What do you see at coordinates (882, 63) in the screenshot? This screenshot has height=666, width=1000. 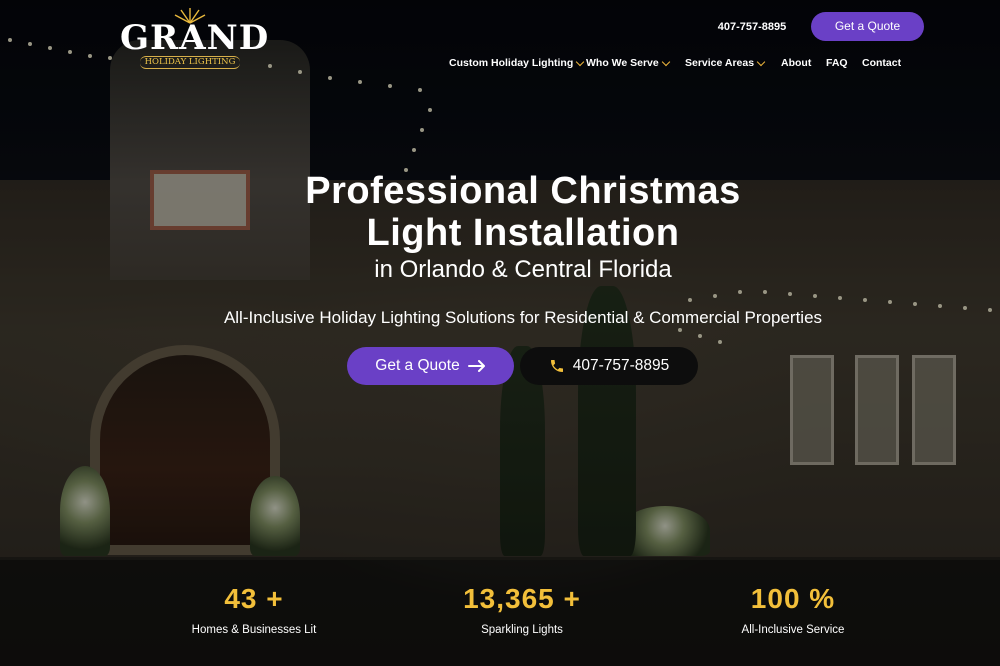 I see `nav-label: Contact` at bounding box center [882, 63].